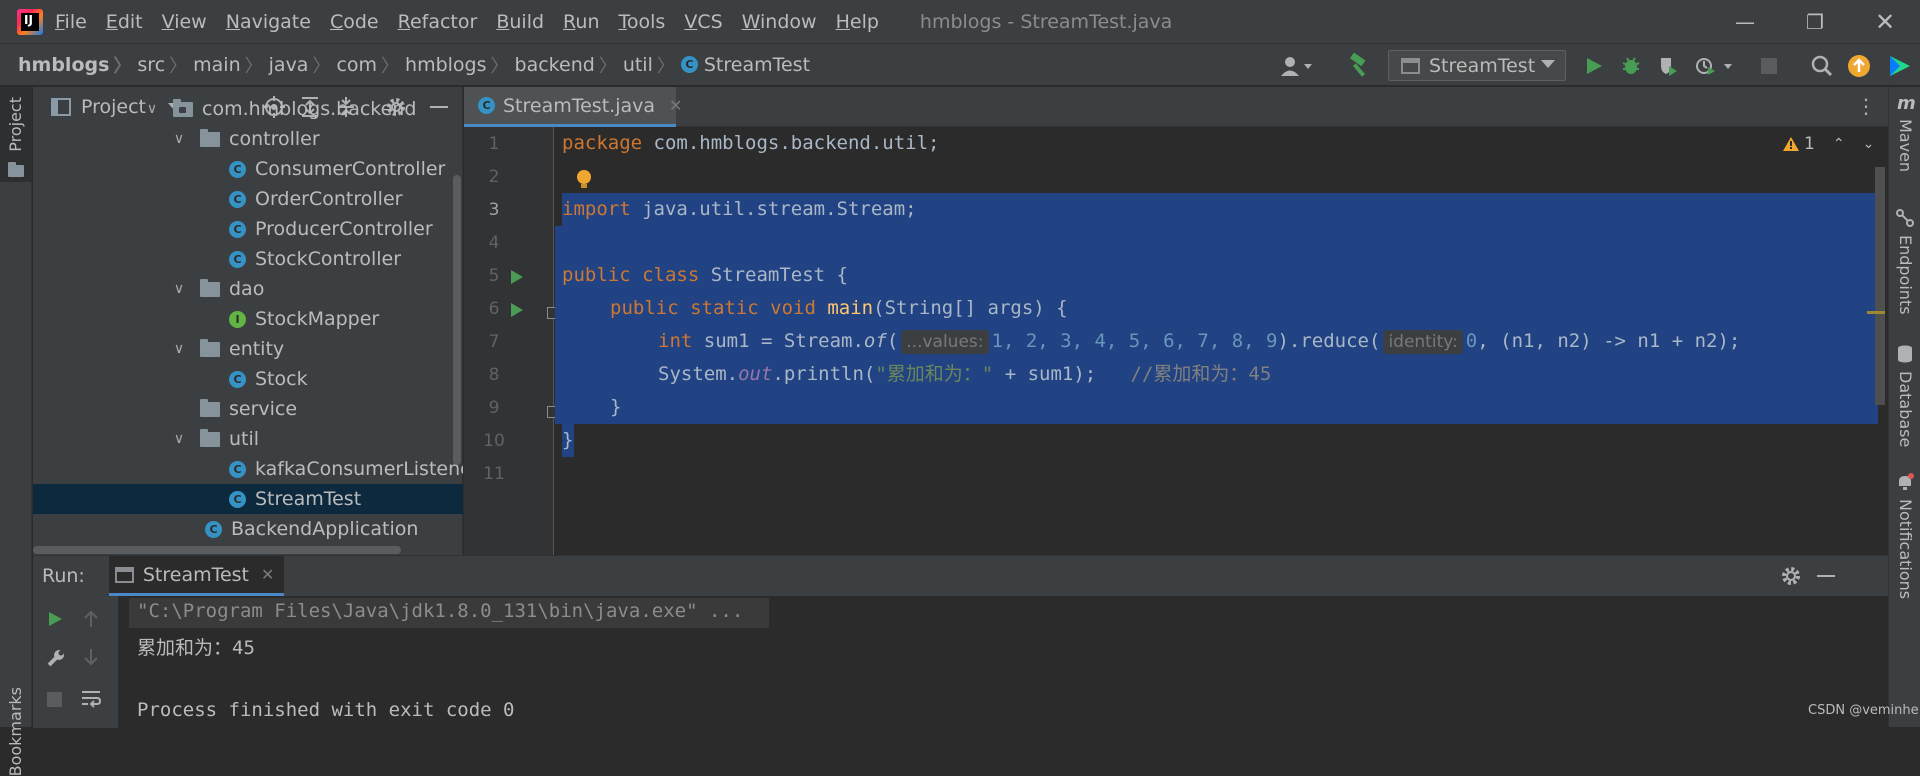 The width and height of the screenshot is (1920, 776). What do you see at coordinates (1715, 65) in the screenshot?
I see `profiler-icon` at bounding box center [1715, 65].